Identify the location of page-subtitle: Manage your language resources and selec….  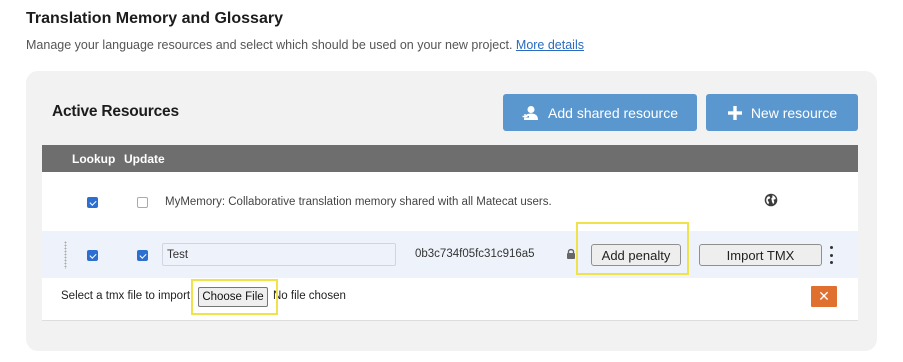
(305, 45).